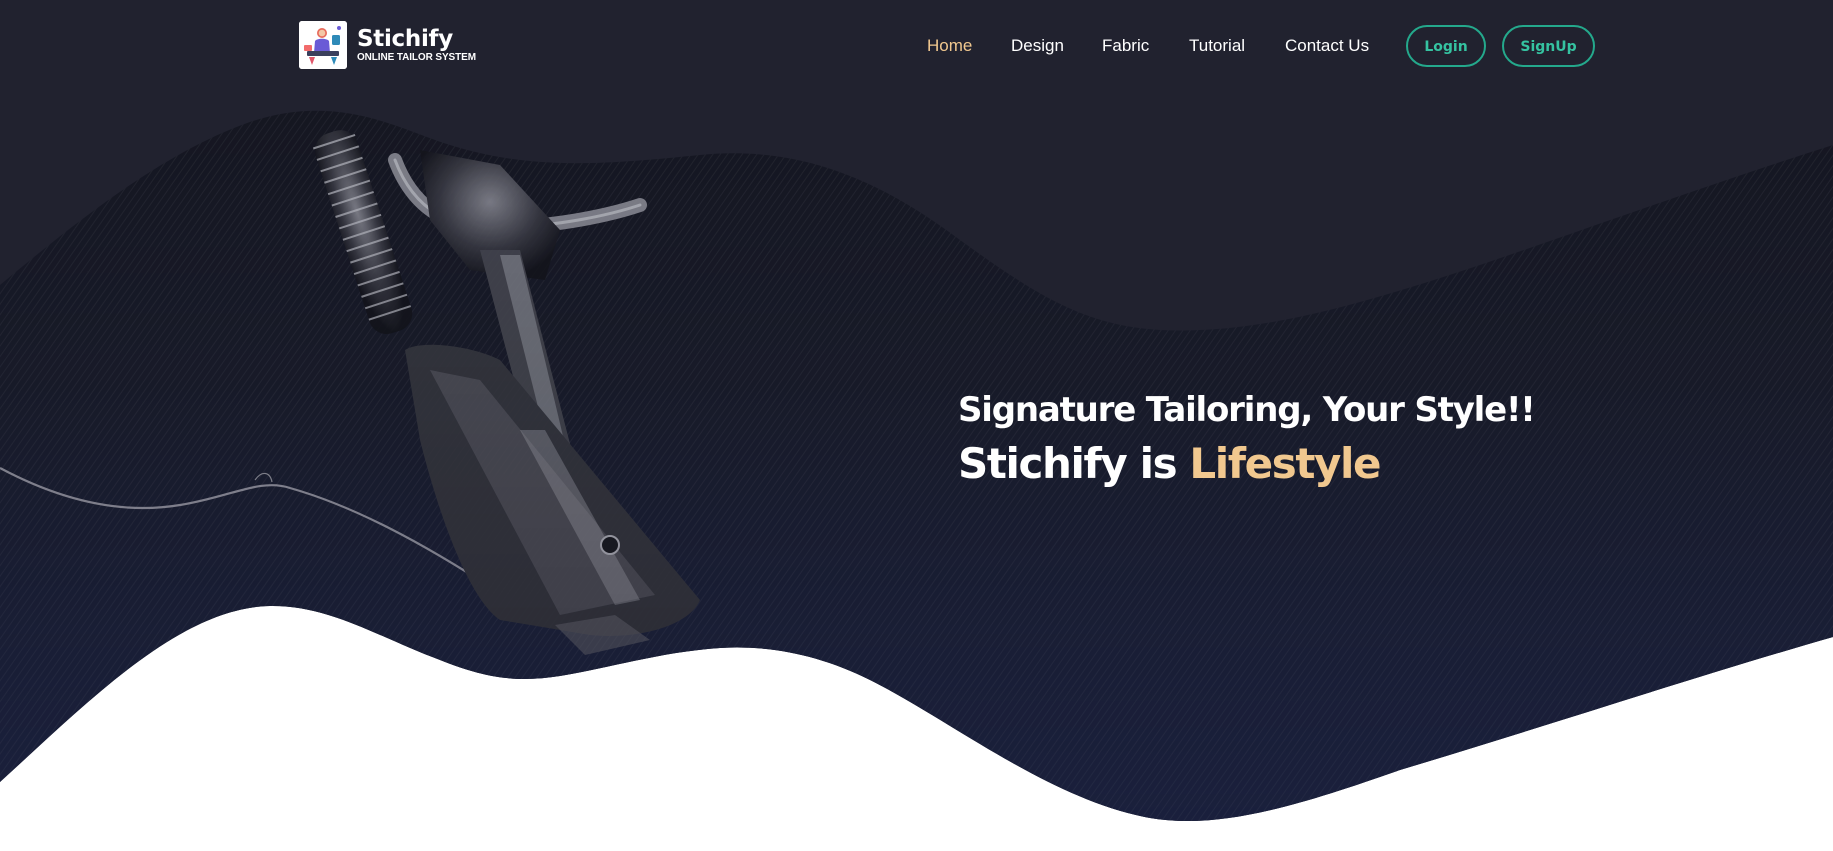  What do you see at coordinates (1327, 46) in the screenshot?
I see `nav-link-contact-us: Contact Us` at bounding box center [1327, 46].